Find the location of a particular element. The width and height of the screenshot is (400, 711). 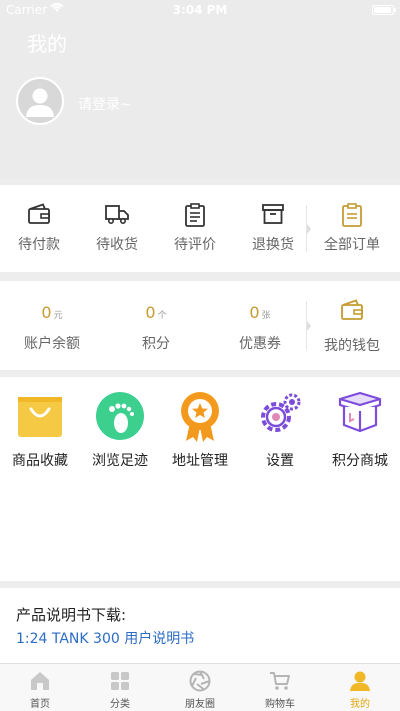

stat-label: 优惠券 is located at coordinates (260, 344).